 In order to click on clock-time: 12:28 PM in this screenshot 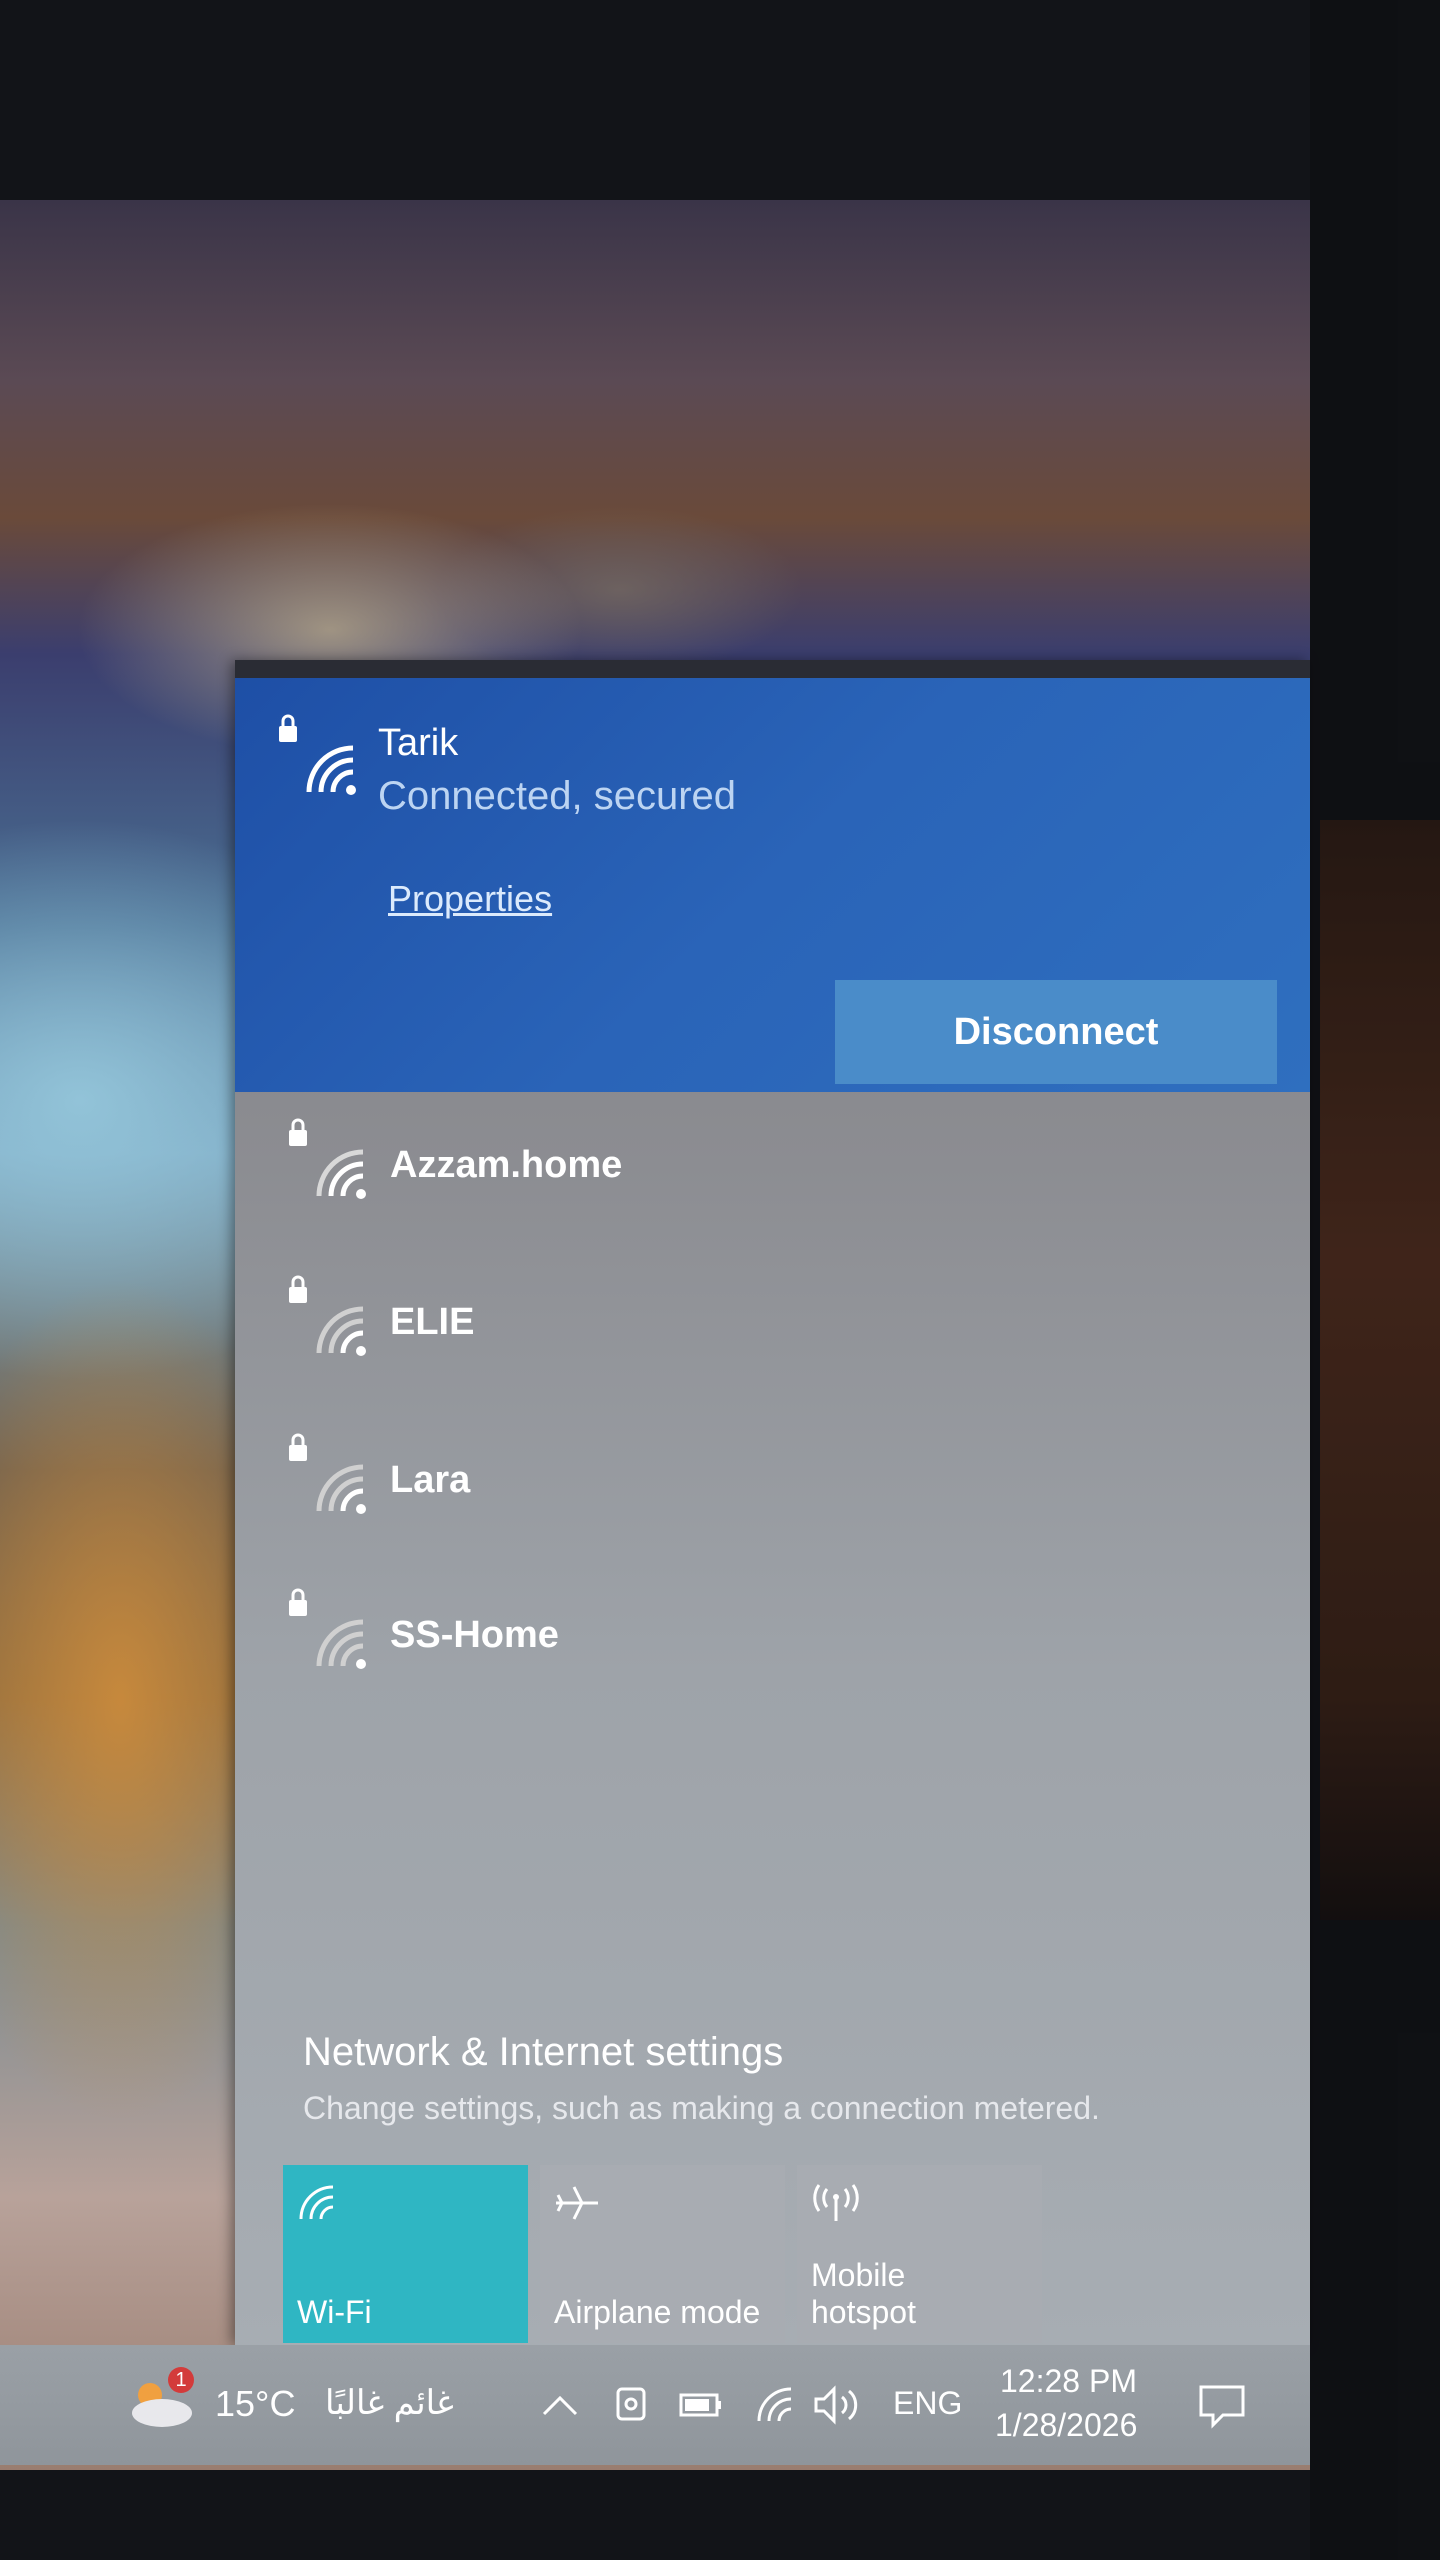, I will do `click(1068, 2381)`.